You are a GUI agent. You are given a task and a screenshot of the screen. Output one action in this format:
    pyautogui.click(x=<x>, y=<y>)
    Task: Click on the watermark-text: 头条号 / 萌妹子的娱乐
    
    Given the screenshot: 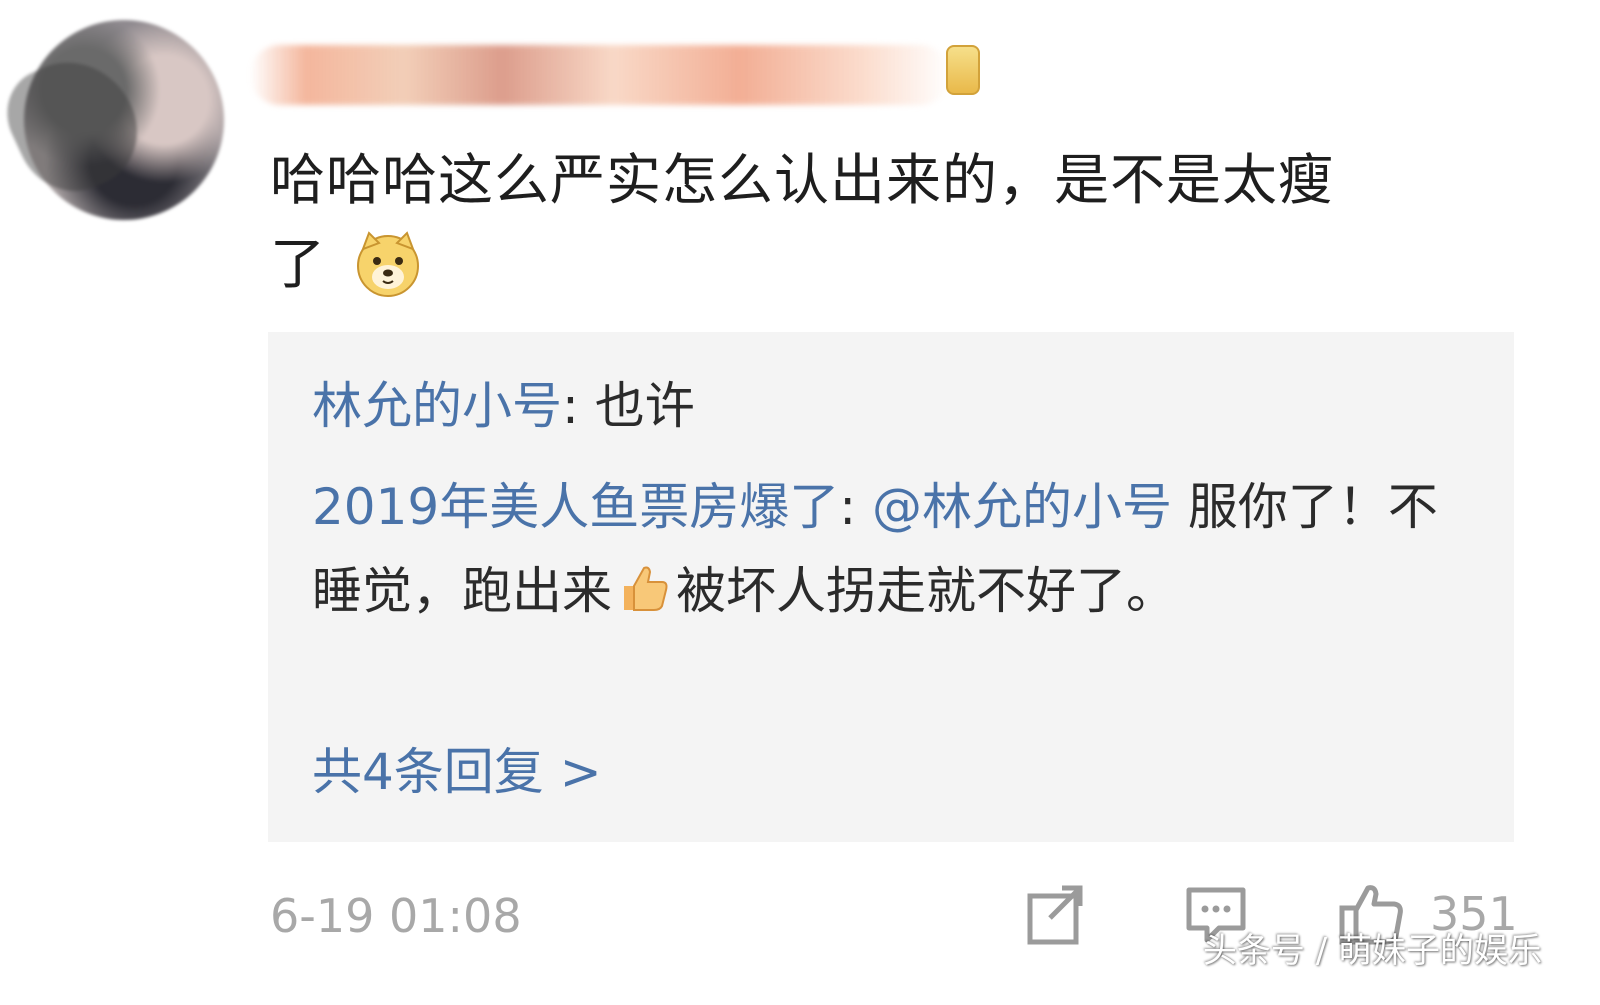 What is the action you would take?
    pyautogui.click(x=1372, y=951)
    